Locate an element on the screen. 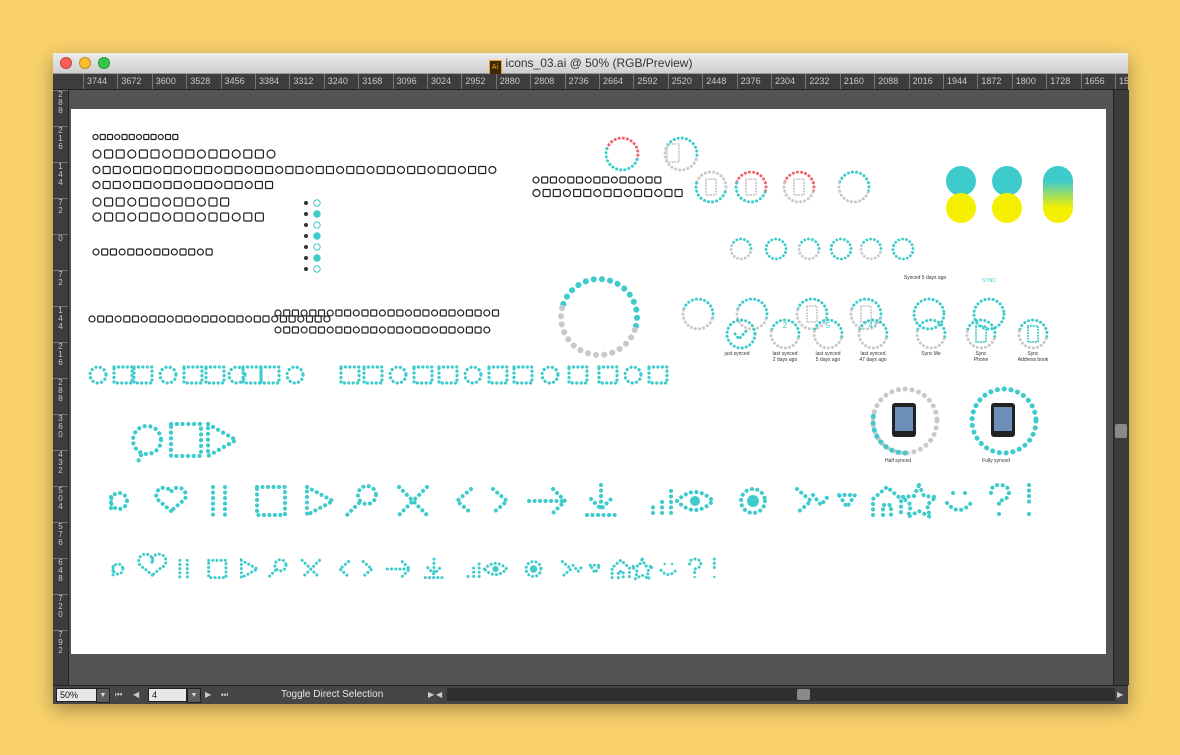 This screenshot has width=1180, height=755. ruler-h-tick: 2016 is located at coordinates (920, 81).